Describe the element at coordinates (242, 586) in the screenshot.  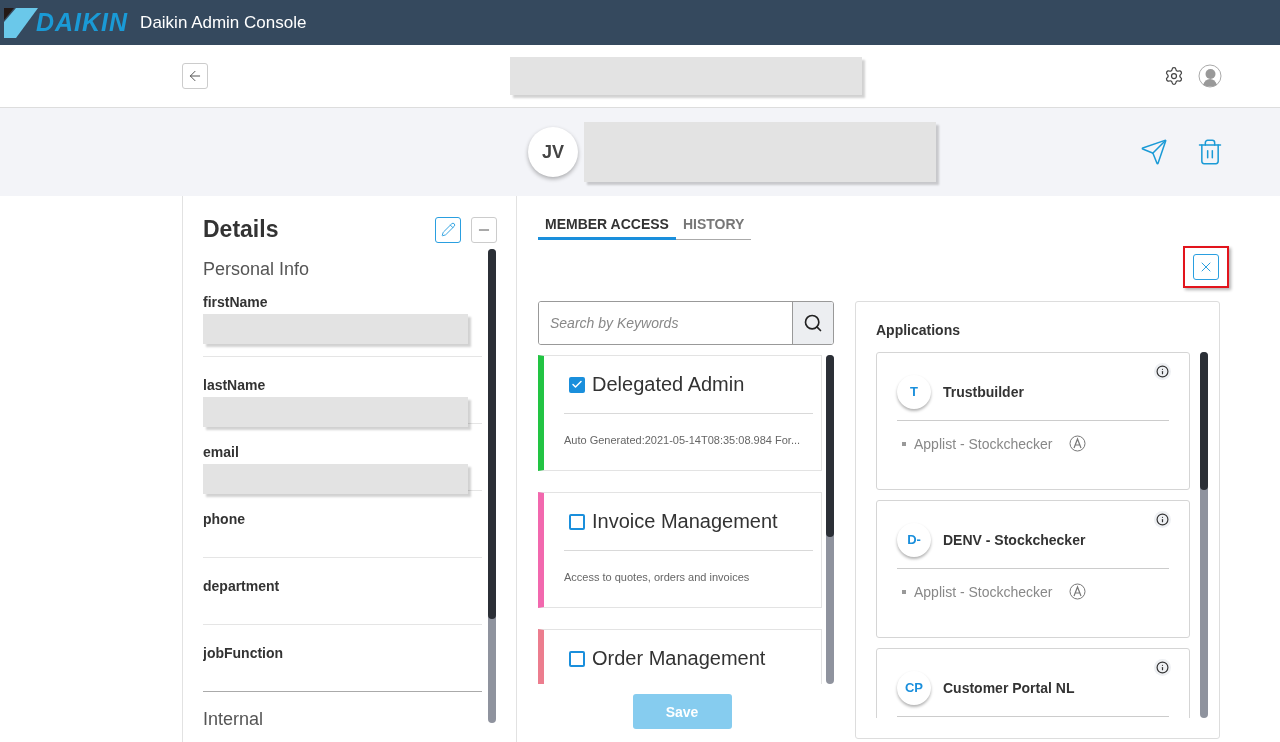
I see `field-label: department` at that location.